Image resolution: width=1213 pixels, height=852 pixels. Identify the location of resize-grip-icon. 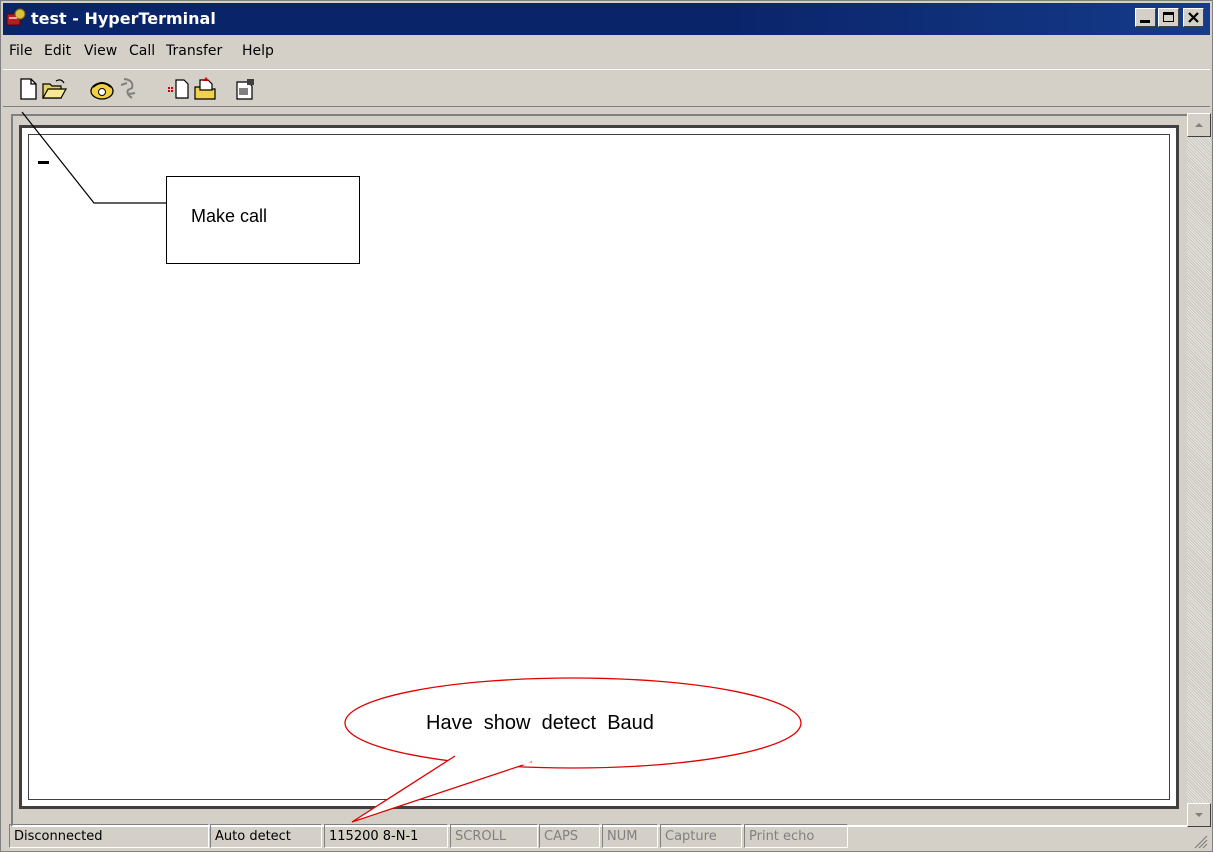
(1199, 840).